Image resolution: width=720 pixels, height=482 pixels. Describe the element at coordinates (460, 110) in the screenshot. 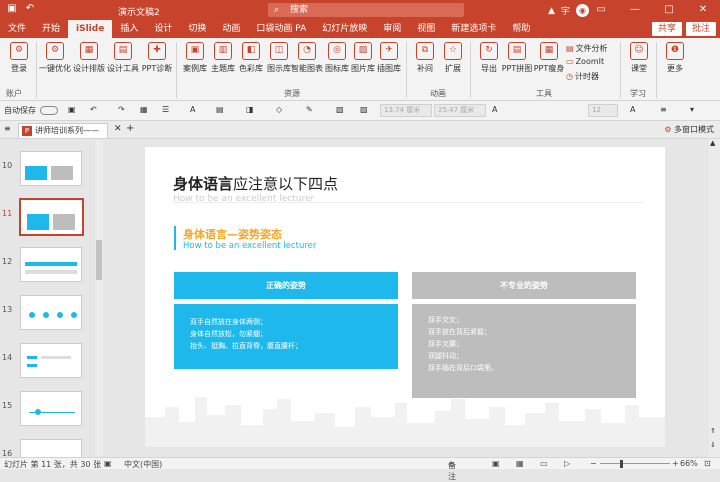

I see `height-field: 25.47 厘米` at that location.